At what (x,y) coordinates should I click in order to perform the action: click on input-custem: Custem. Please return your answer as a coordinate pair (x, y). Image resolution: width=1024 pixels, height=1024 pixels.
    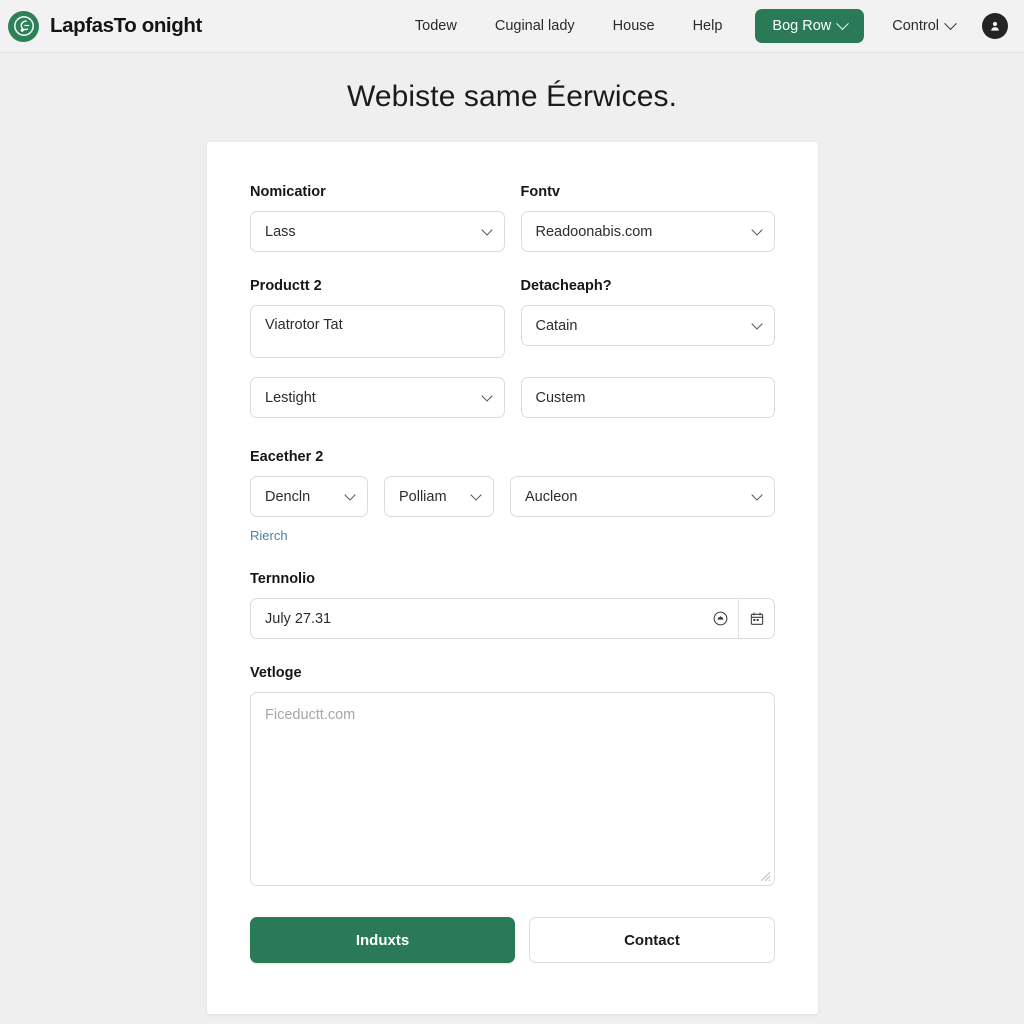
    Looking at the image, I should click on (647, 397).